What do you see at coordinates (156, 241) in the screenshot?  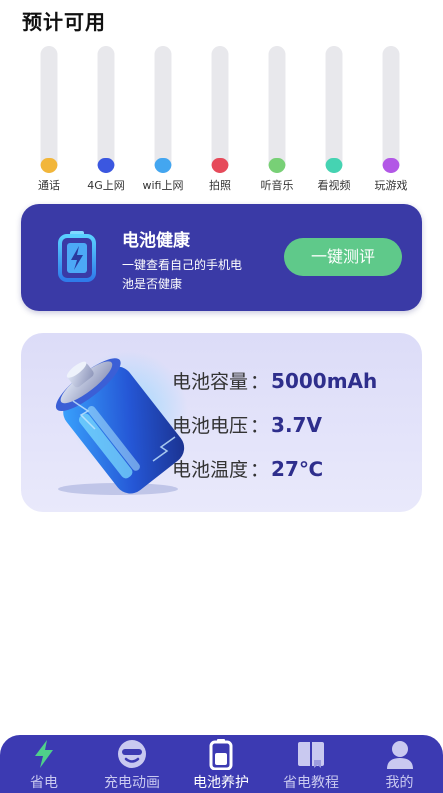 I see `health-title: 电池健康` at bounding box center [156, 241].